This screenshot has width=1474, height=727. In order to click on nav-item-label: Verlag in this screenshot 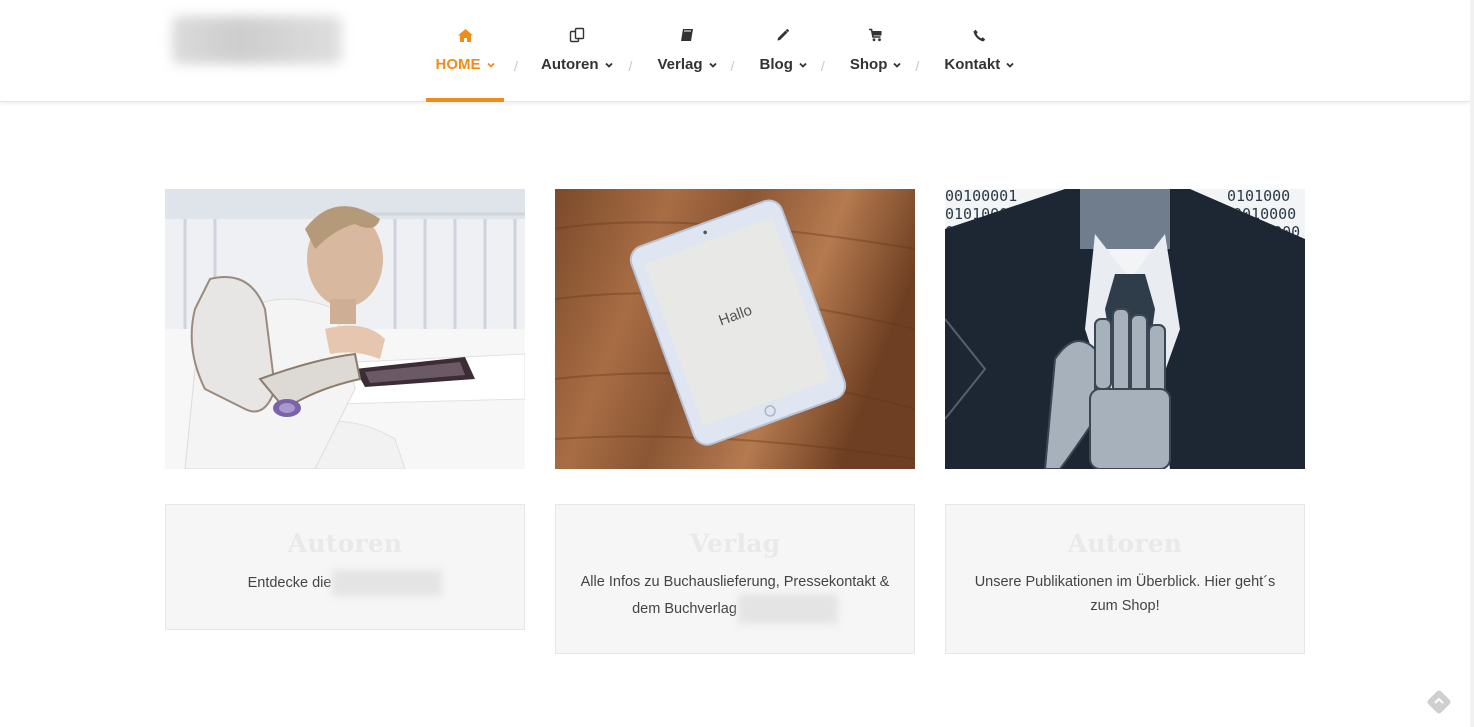, I will do `click(680, 64)`.